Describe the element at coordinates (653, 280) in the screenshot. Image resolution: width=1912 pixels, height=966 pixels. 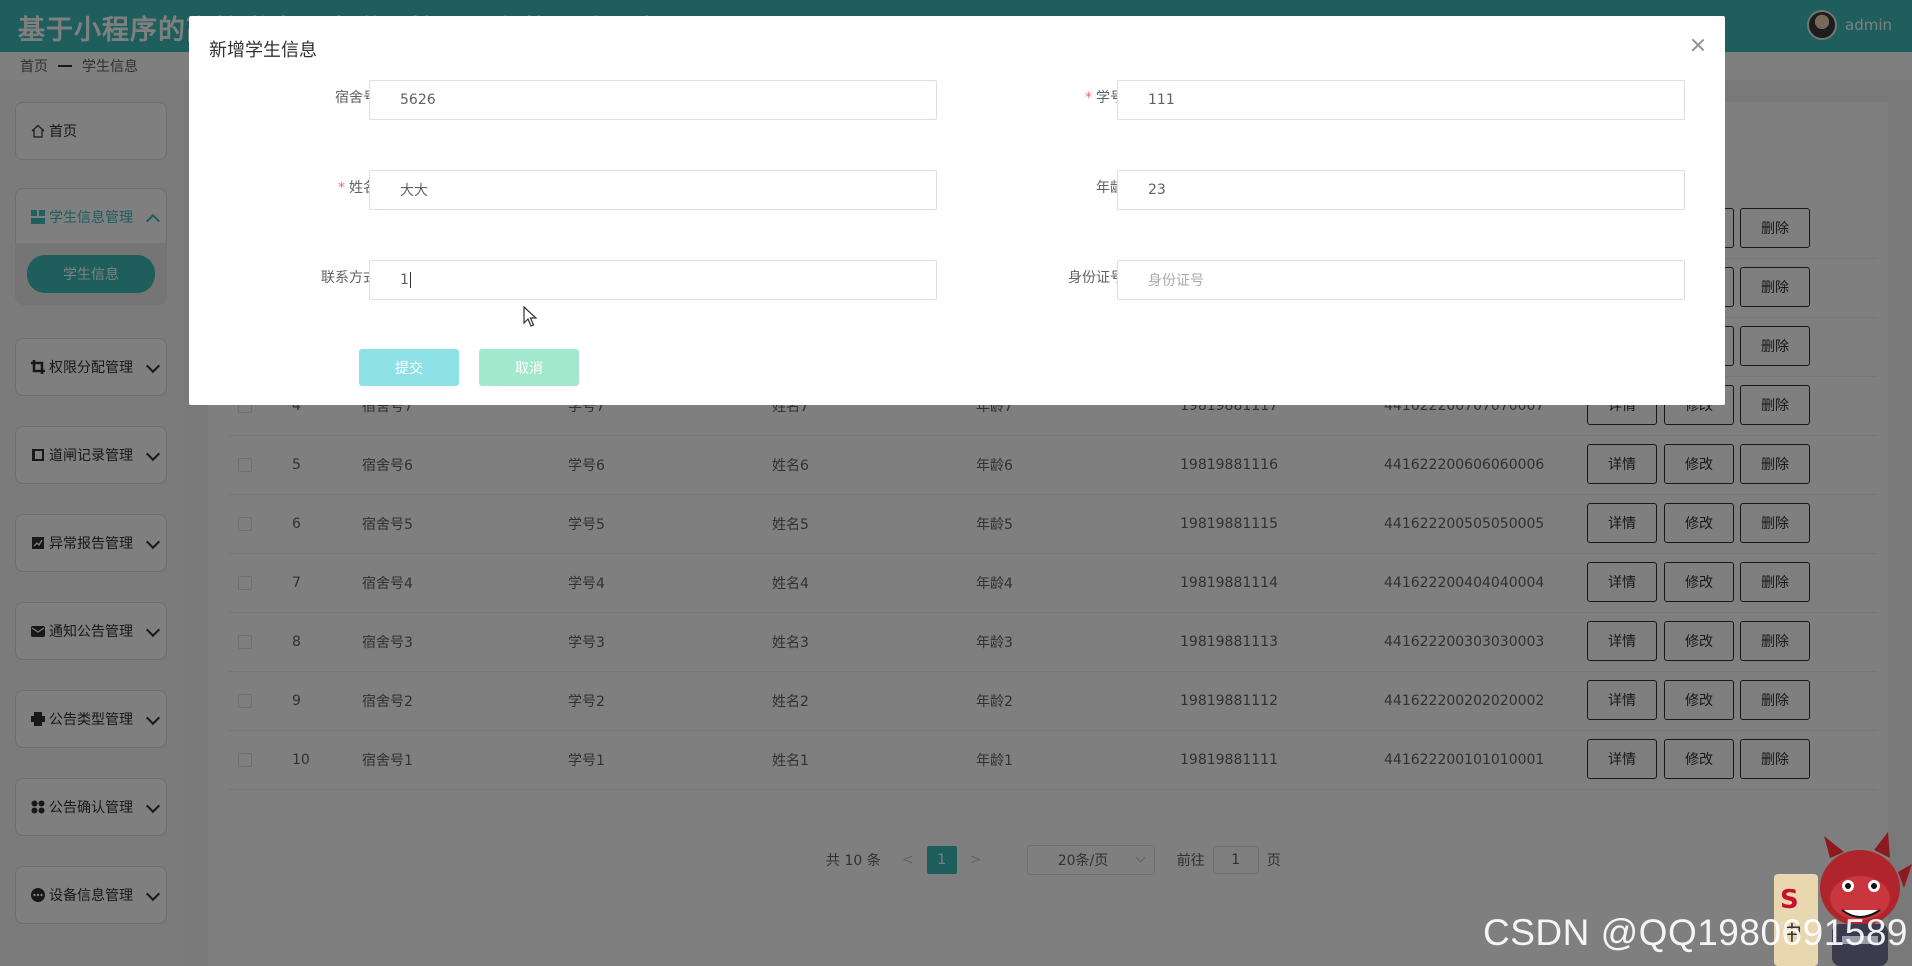
I see `contact-field: 1` at that location.